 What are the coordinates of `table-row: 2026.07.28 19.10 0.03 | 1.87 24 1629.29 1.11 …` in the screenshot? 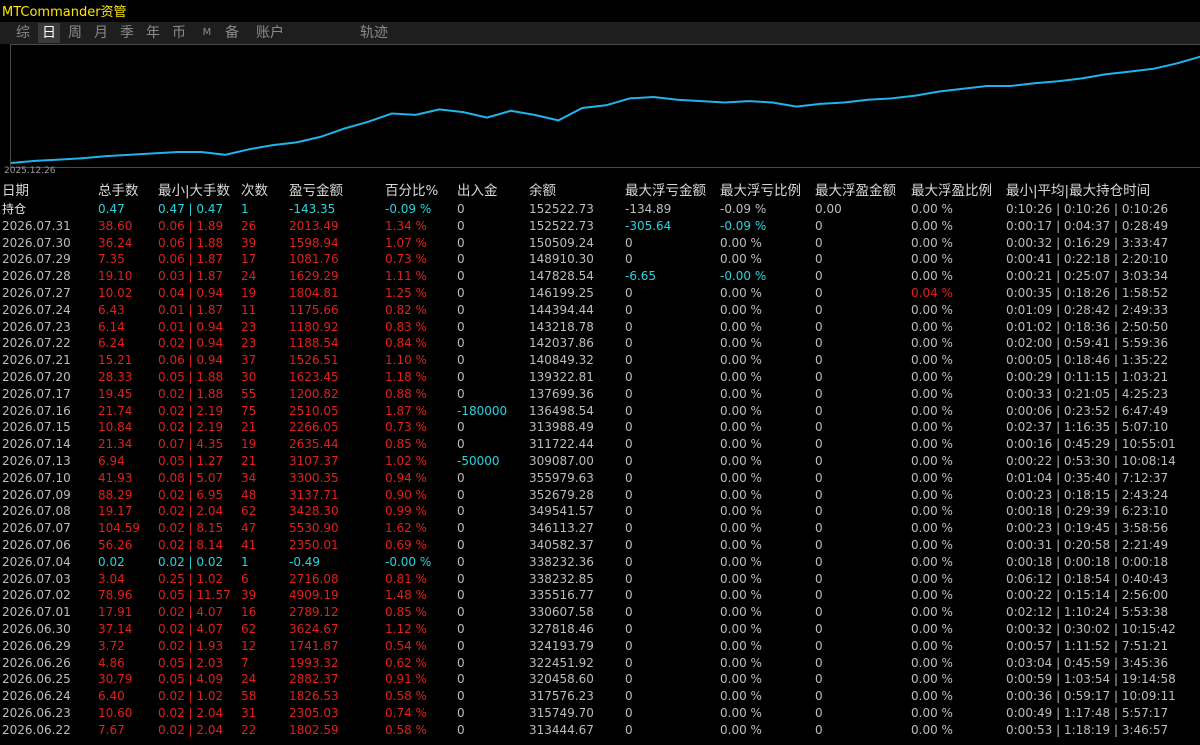 It's located at (600, 276).